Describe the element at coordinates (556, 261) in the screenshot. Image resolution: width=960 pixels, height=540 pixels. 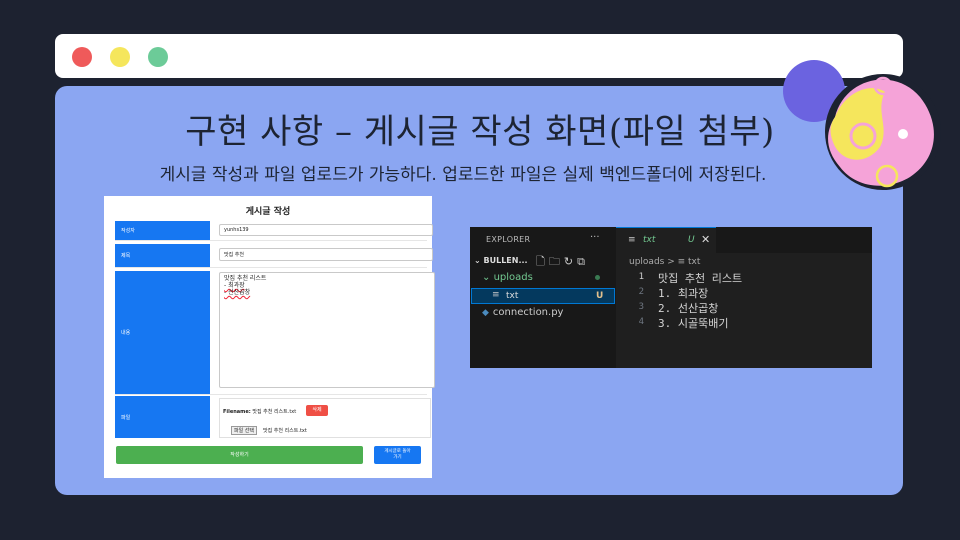
I see `new-folder-icon: 🗀` at that location.